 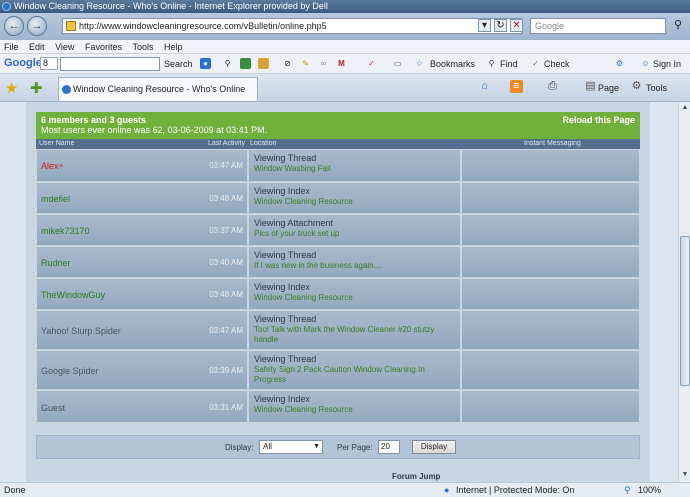 I want to click on bookmark-star-icon: ☆, so click(x=419, y=63).